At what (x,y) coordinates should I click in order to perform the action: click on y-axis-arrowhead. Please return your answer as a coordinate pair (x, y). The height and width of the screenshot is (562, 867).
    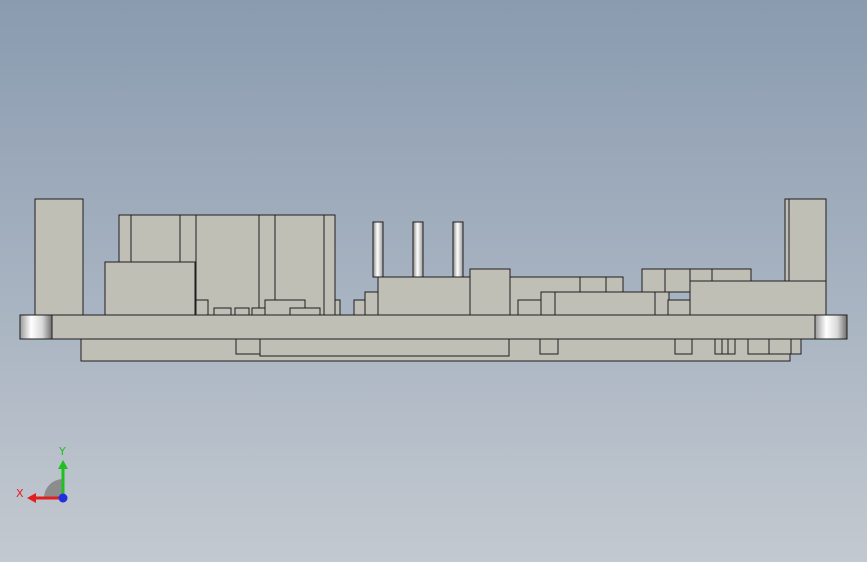
    Looking at the image, I should click on (63, 464).